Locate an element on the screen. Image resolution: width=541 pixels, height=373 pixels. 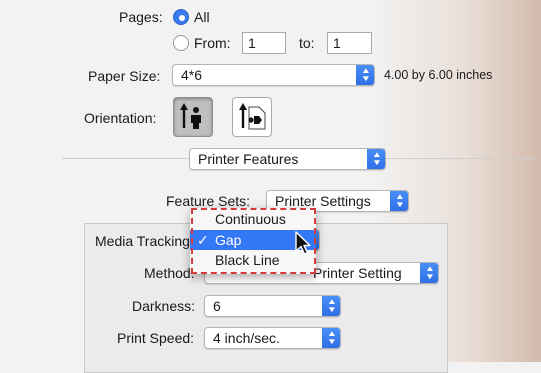
section-popup-value: Printer Features is located at coordinates (248, 159).